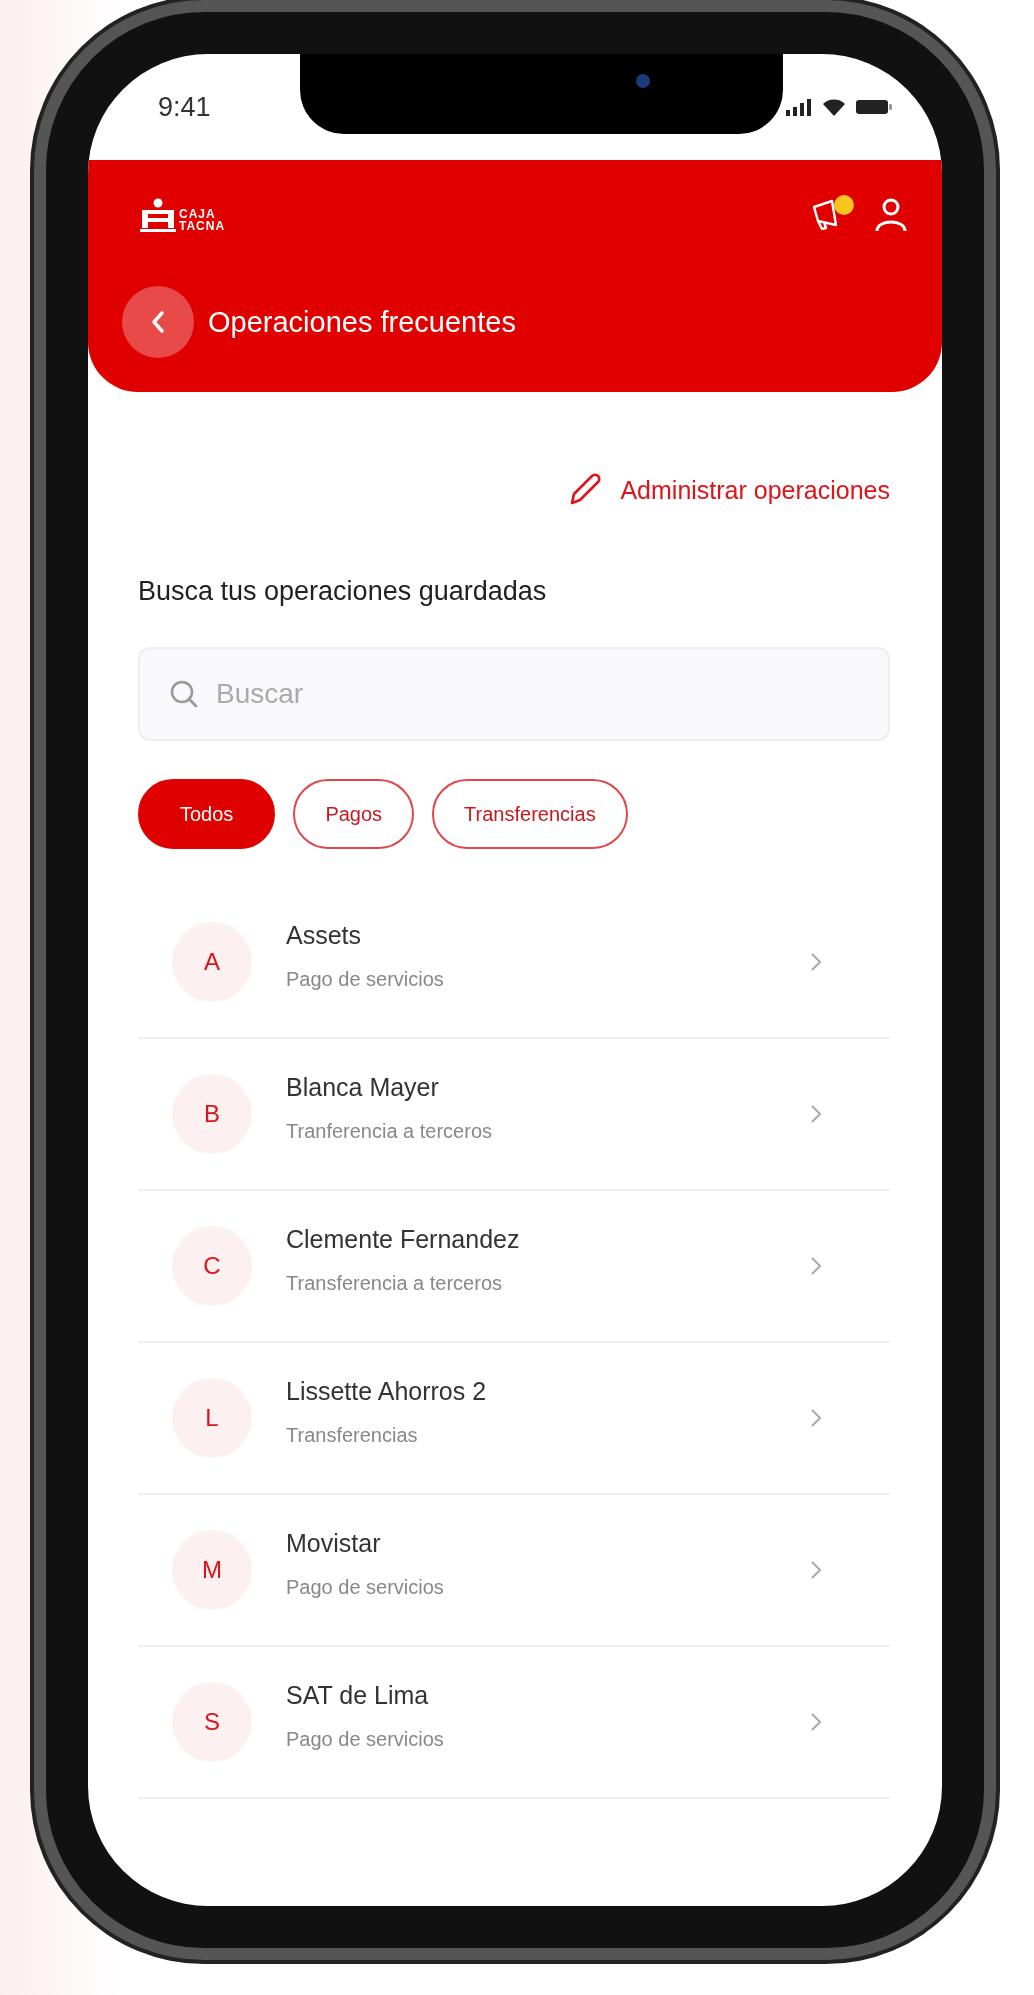 This screenshot has height=1995, width=1034. I want to click on initial-avatar: A, so click(212, 962).